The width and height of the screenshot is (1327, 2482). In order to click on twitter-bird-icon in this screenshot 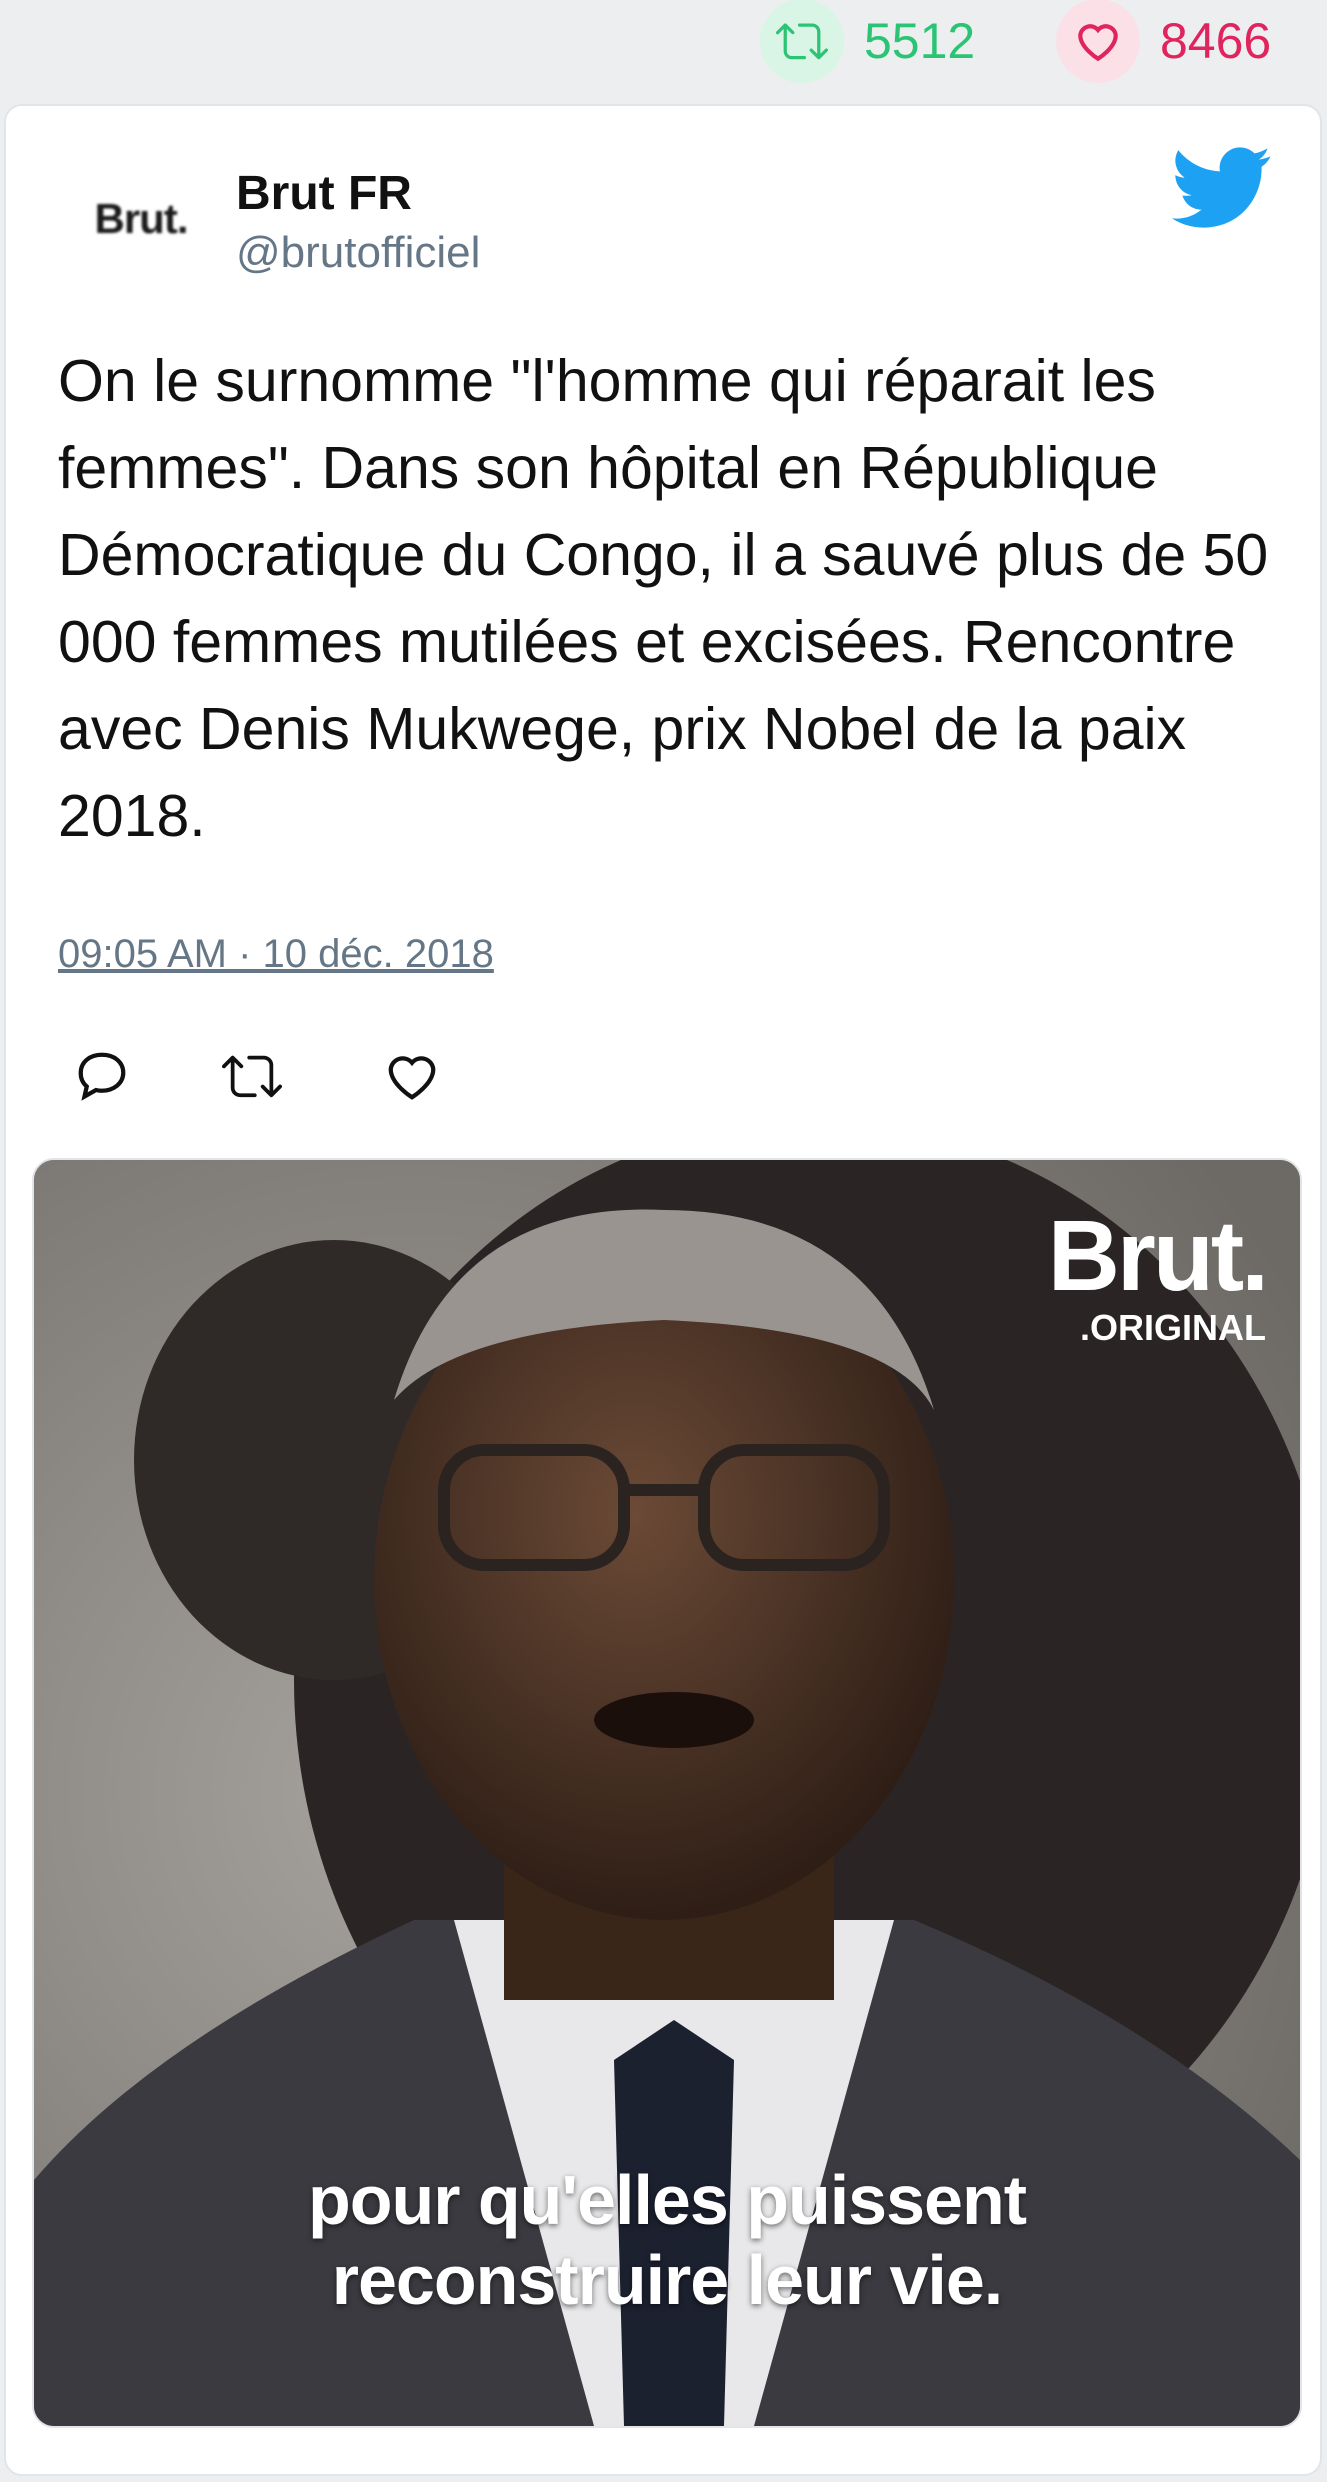, I will do `click(1222, 188)`.